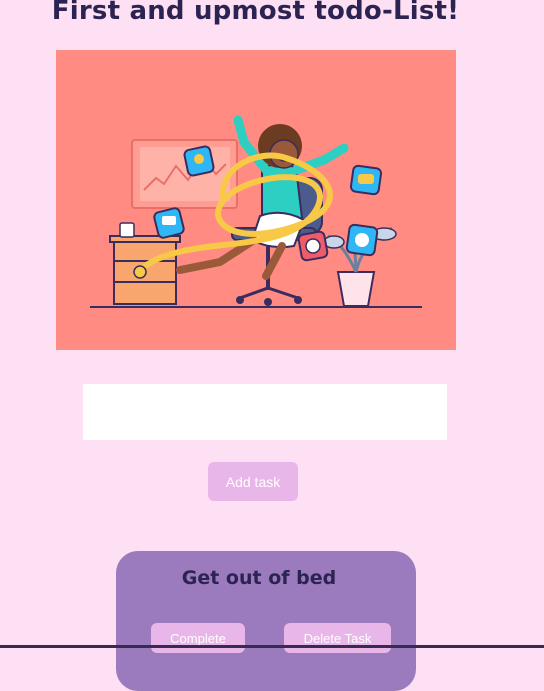 Image resolution: width=544 pixels, height=691 pixels. I want to click on delete-task-button: Delete Task, so click(337, 638).